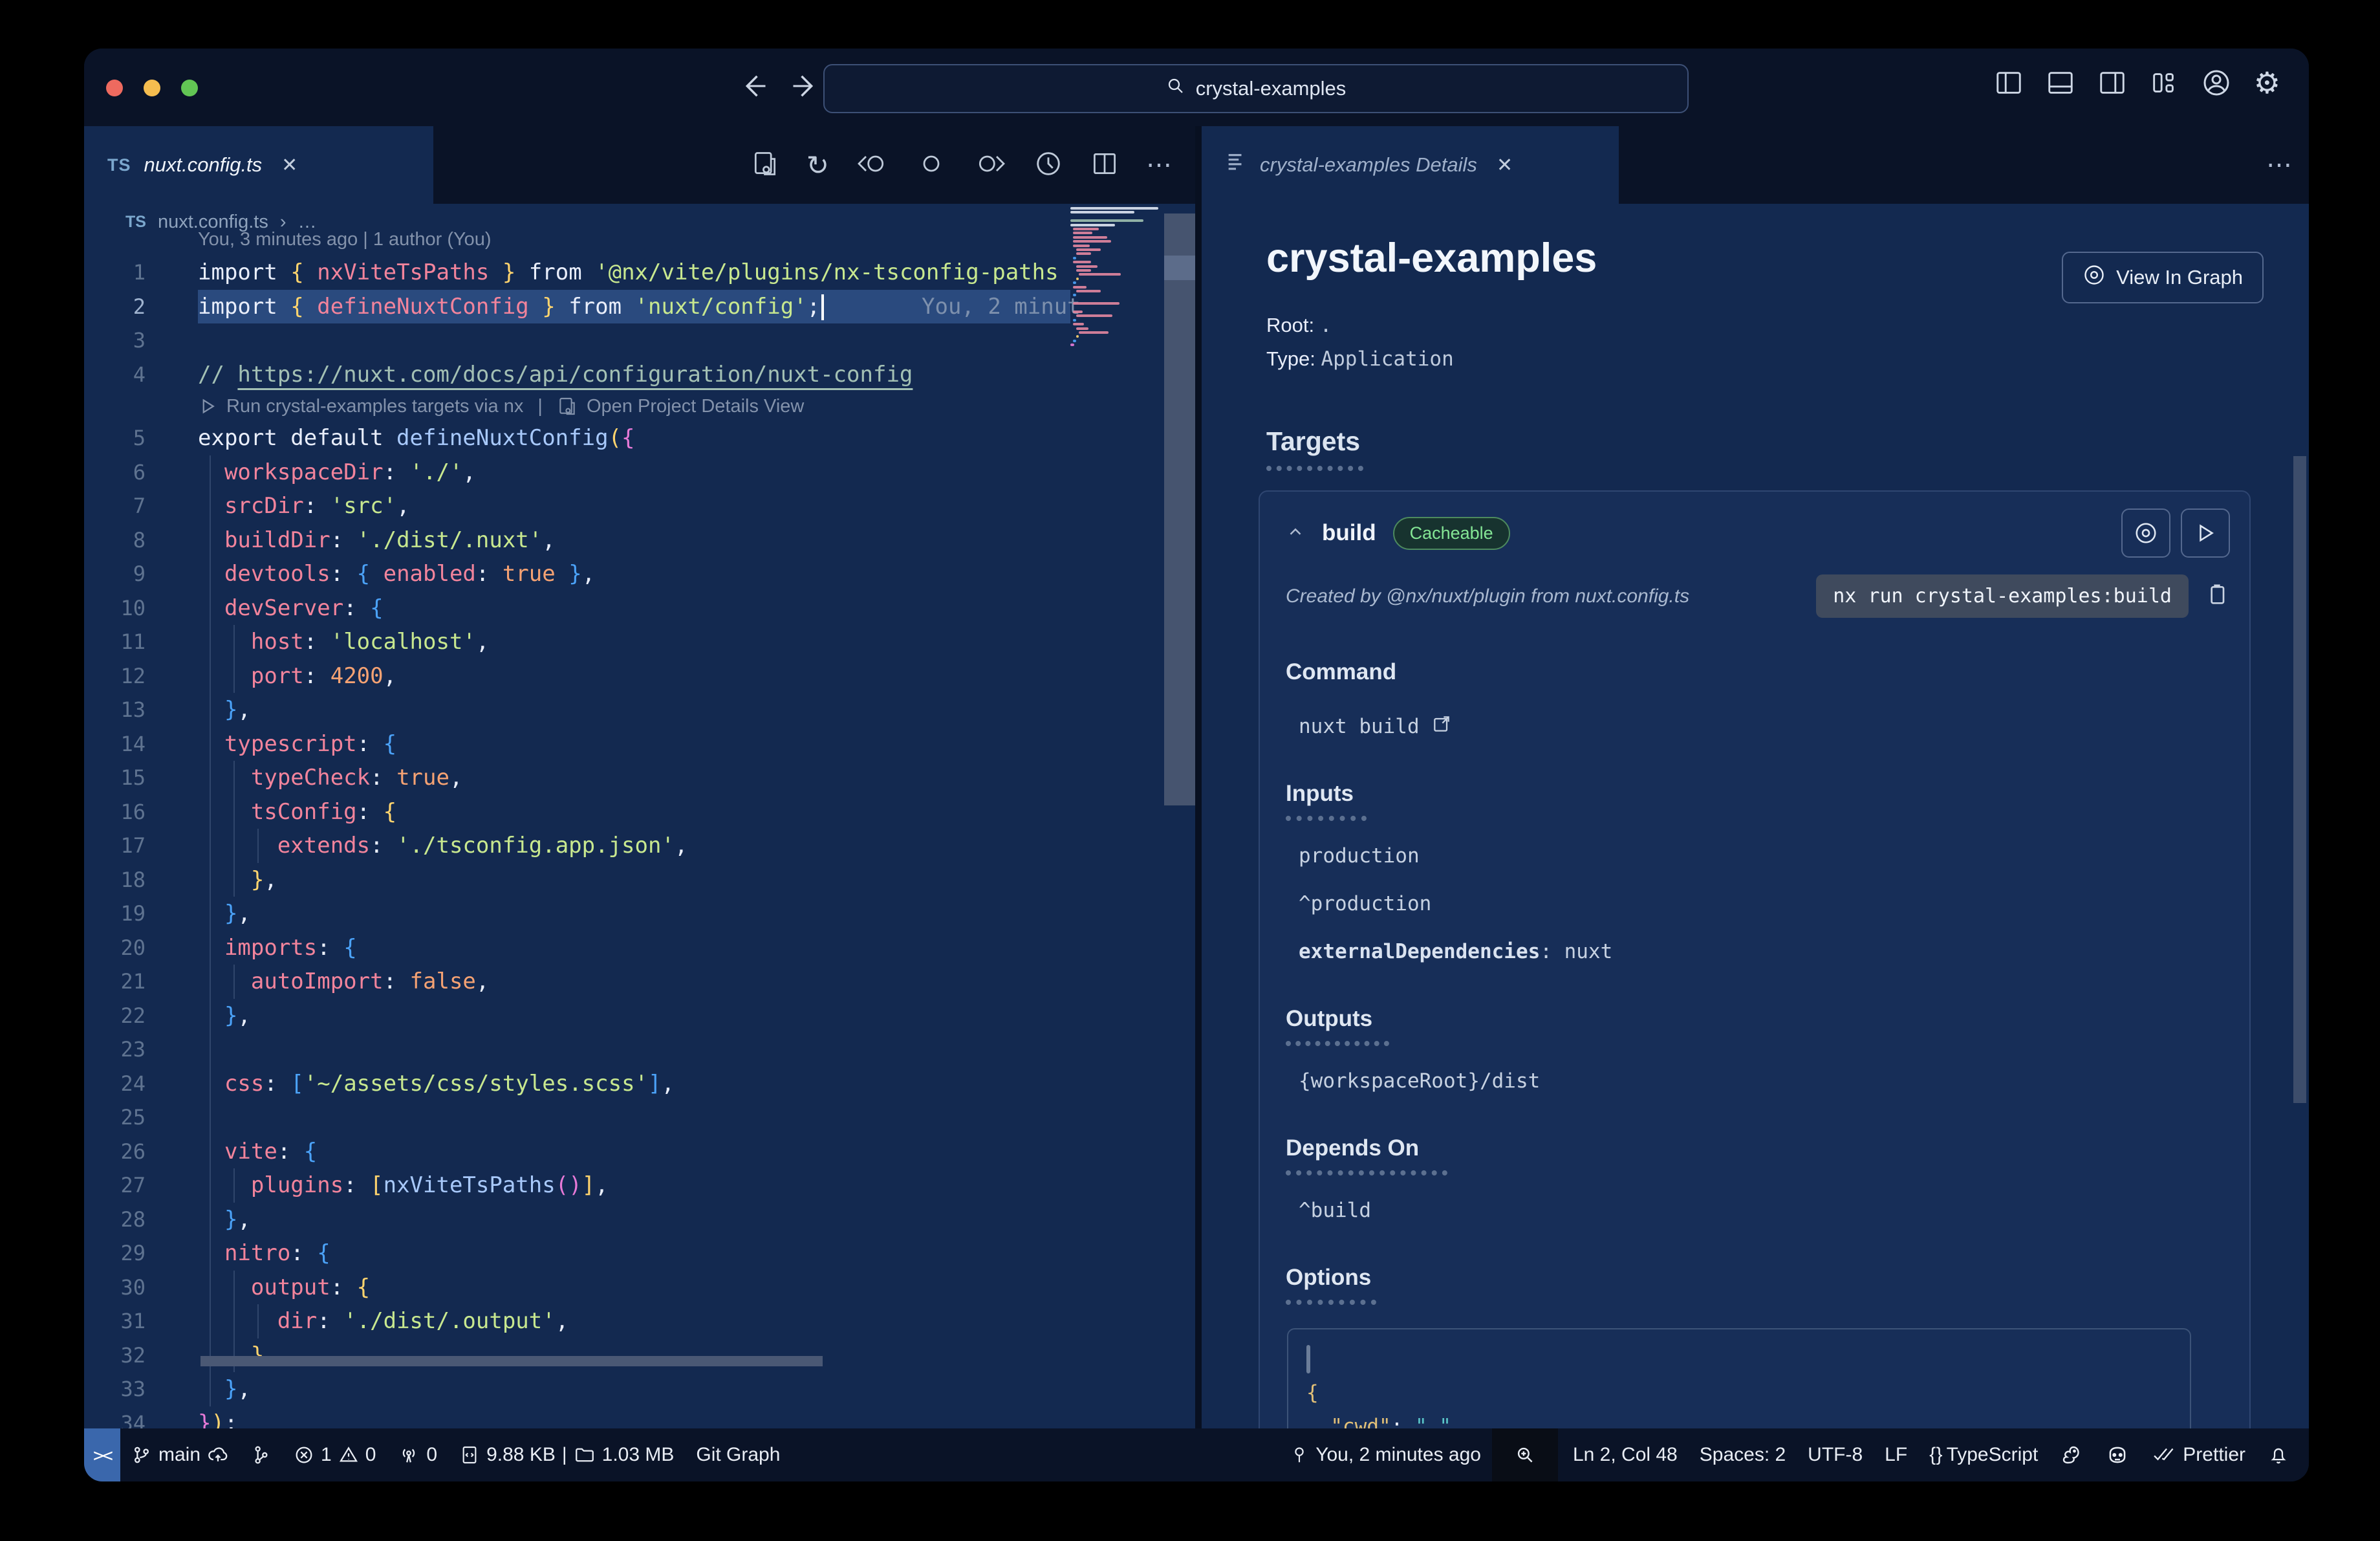 The height and width of the screenshot is (1541, 2380). I want to click on options-json-editor: { "cwd": "." }, so click(1739, 1378).